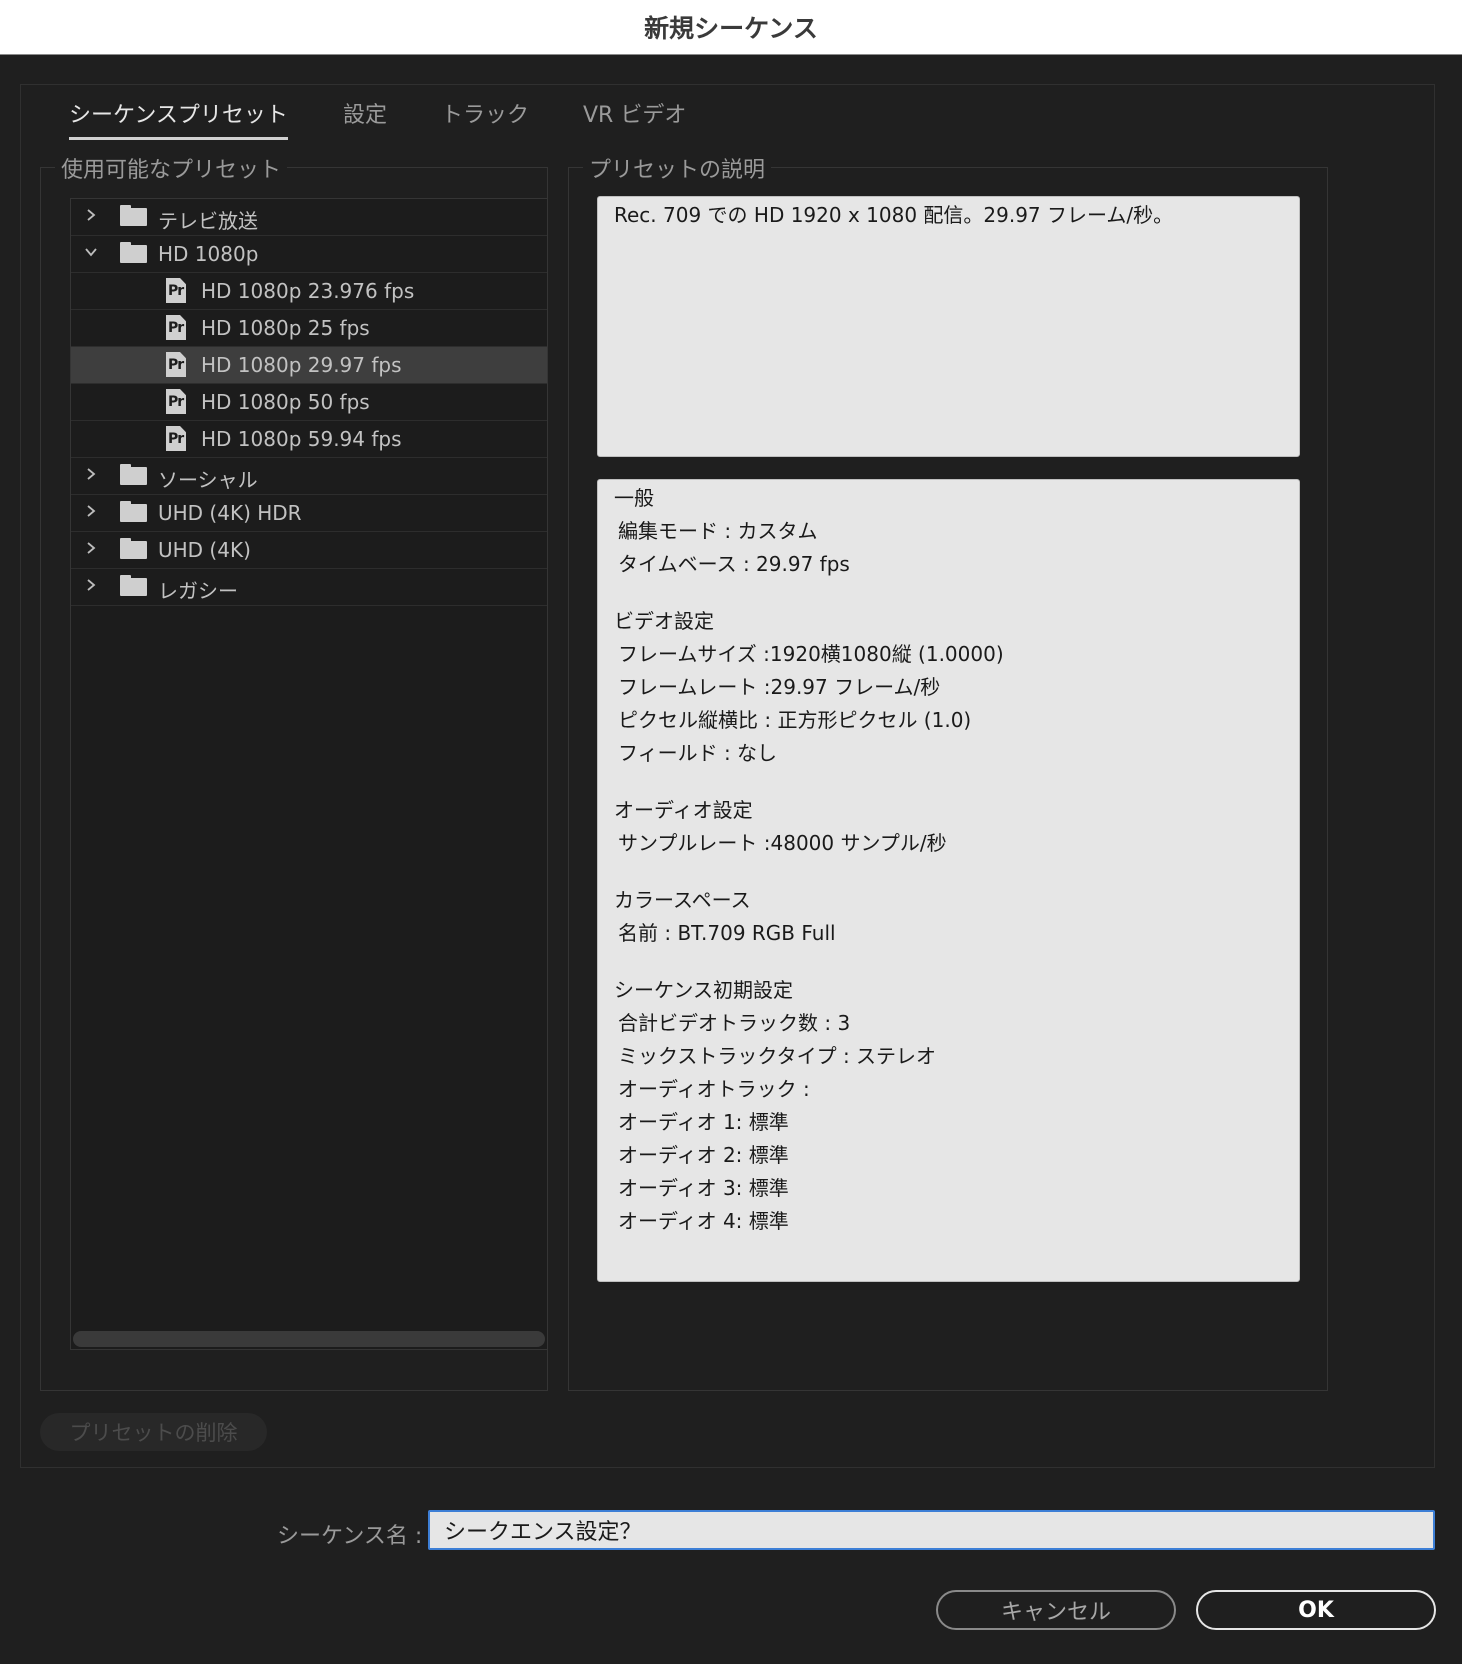  What do you see at coordinates (795, 720) in the screenshot?
I see `settings-line: ピクセル縦横比 : 正方形ピクセル (1.0)` at bounding box center [795, 720].